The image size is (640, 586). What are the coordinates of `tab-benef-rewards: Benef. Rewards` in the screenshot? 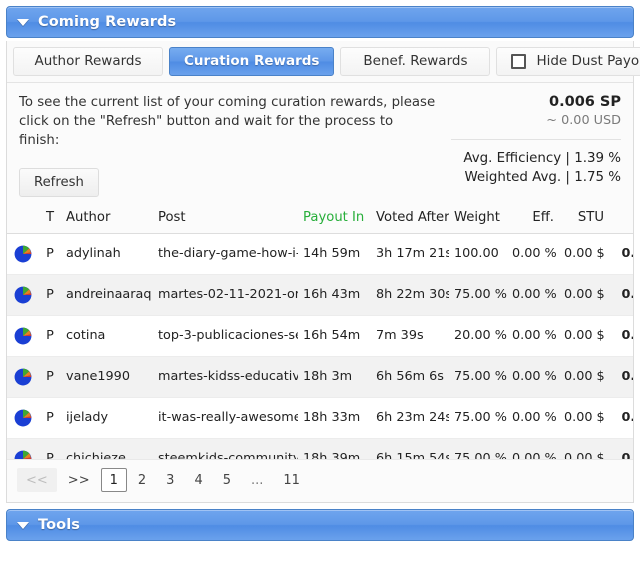 It's located at (415, 61).